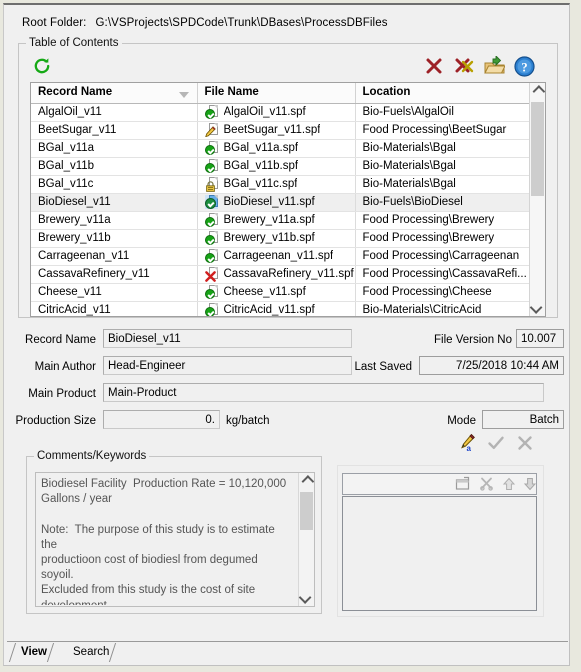 Image resolution: width=581 pixels, height=672 pixels. I want to click on table-row: BGal_v11b BGal_v11b.spf Bio-Materials\Bgal, so click(280, 166).